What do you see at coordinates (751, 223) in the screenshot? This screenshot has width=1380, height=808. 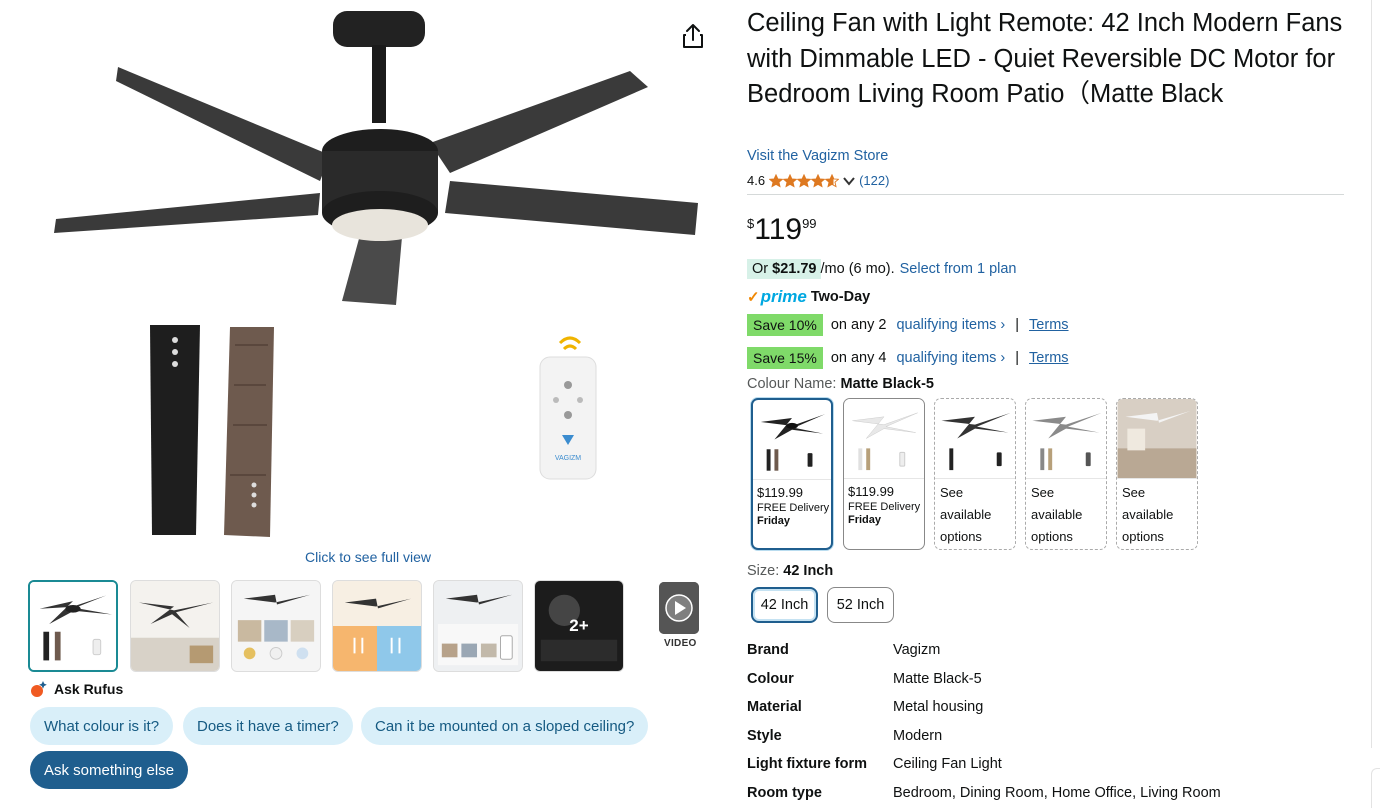 I see `price-currency: $` at bounding box center [751, 223].